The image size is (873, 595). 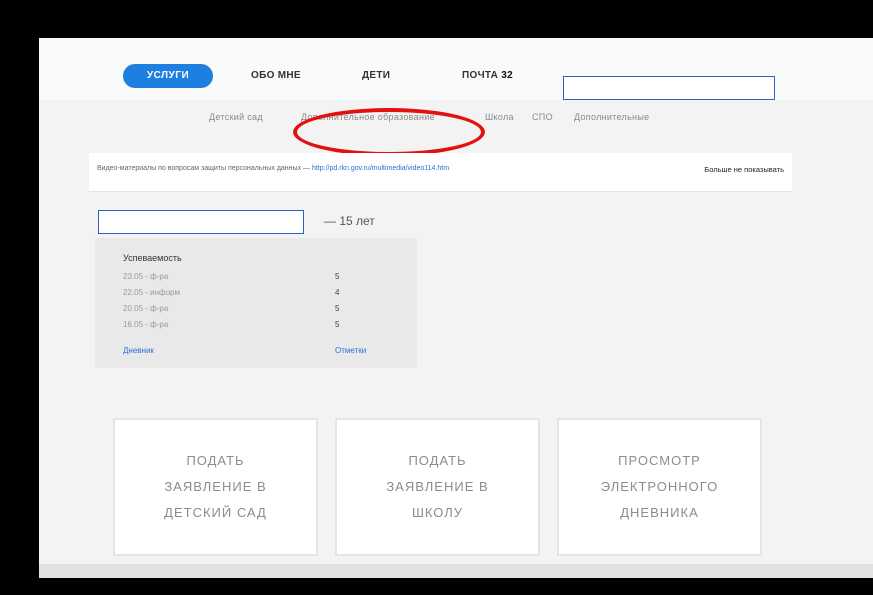 What do you see at coordinates (507, 75) in the screenshot?
I see `mail-count-badge: 32` at bounding box center [507, 75].